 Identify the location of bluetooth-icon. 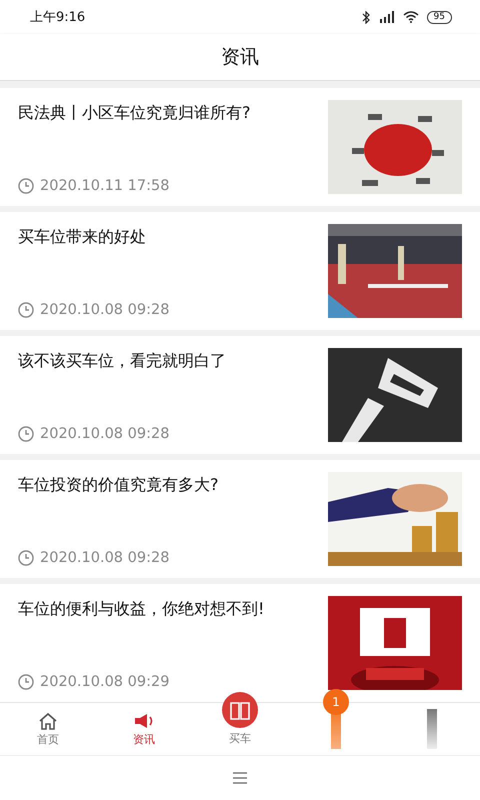
(366, 17).